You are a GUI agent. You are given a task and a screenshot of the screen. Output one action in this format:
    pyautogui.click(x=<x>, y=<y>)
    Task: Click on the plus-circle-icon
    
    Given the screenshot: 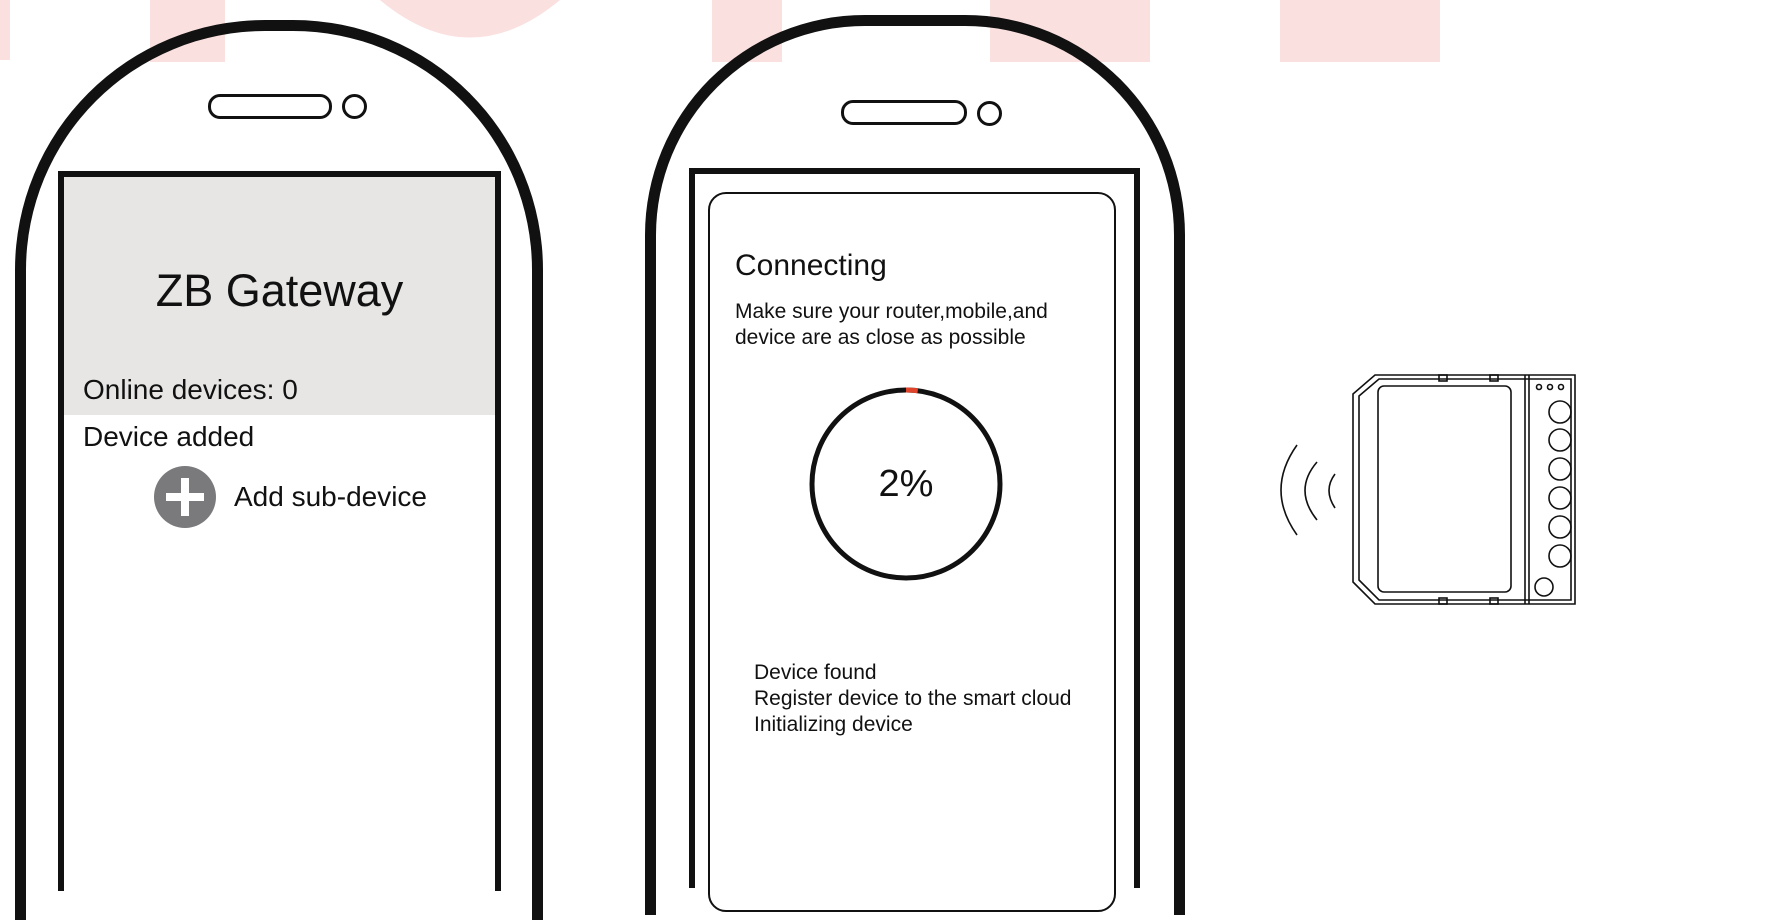 What is the action you would take?
    pyautogui.click(x=185, y=497)
    